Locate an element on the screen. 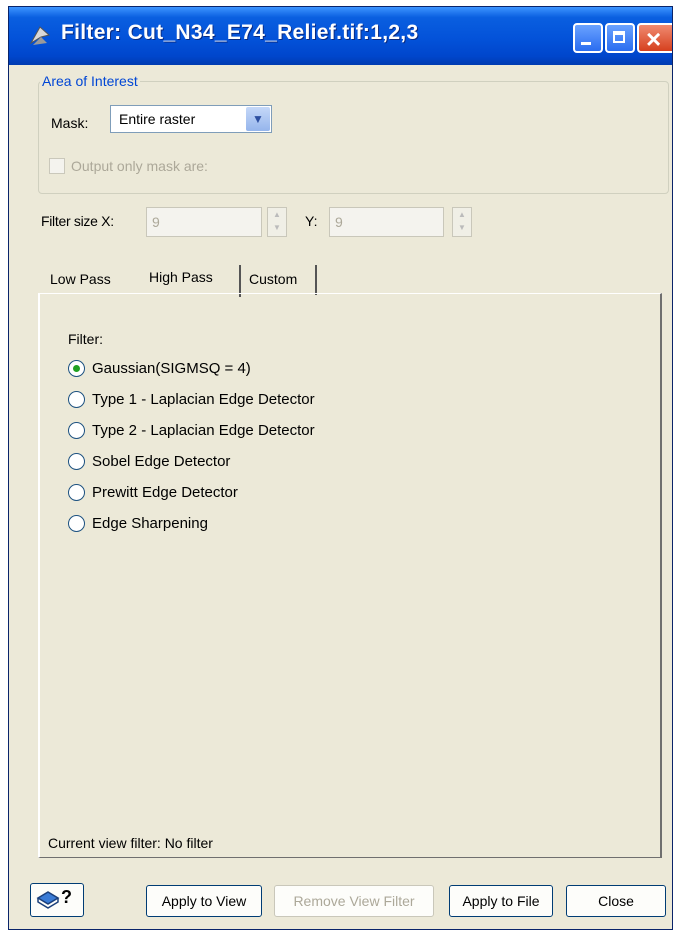  close-icon: × is located at coordinates (654, 39).